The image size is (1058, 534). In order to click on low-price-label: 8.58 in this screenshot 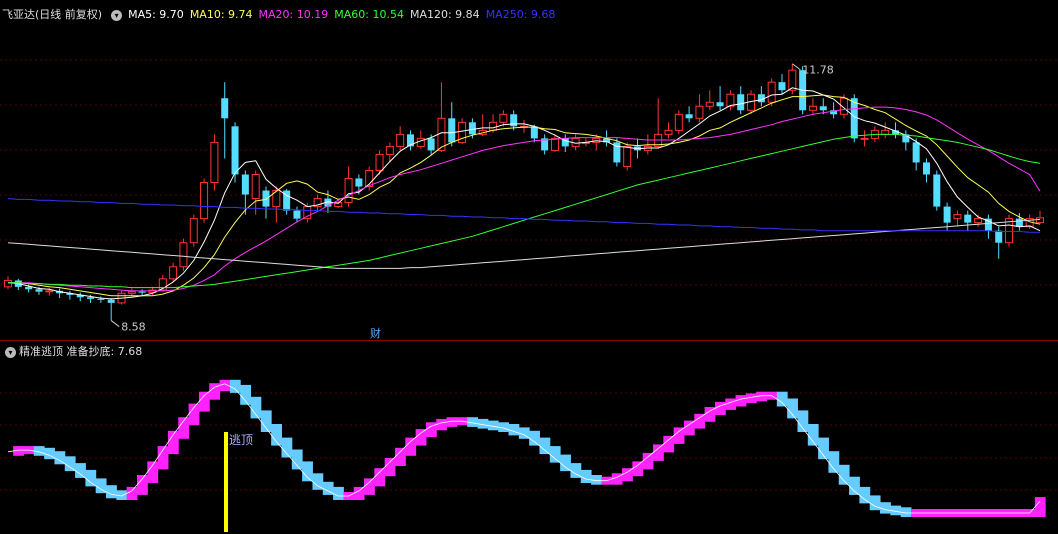, I will do `click(133, 327)`.